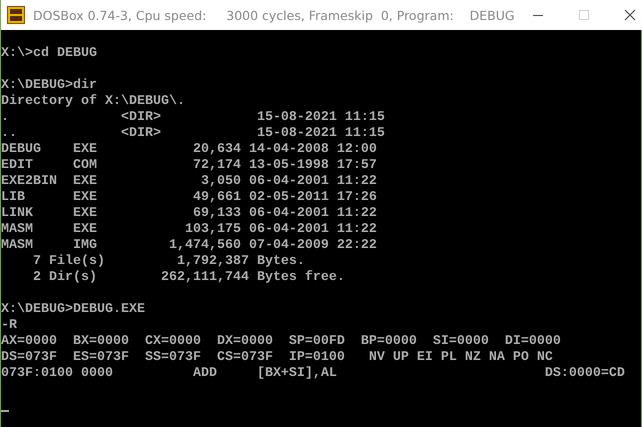  What do you see at coordinates (189, 150) in the screenshot?
I see `console-line: DEBUG EXE 20,634 14-04-2008 12:00` at bounding box center [189, 150].